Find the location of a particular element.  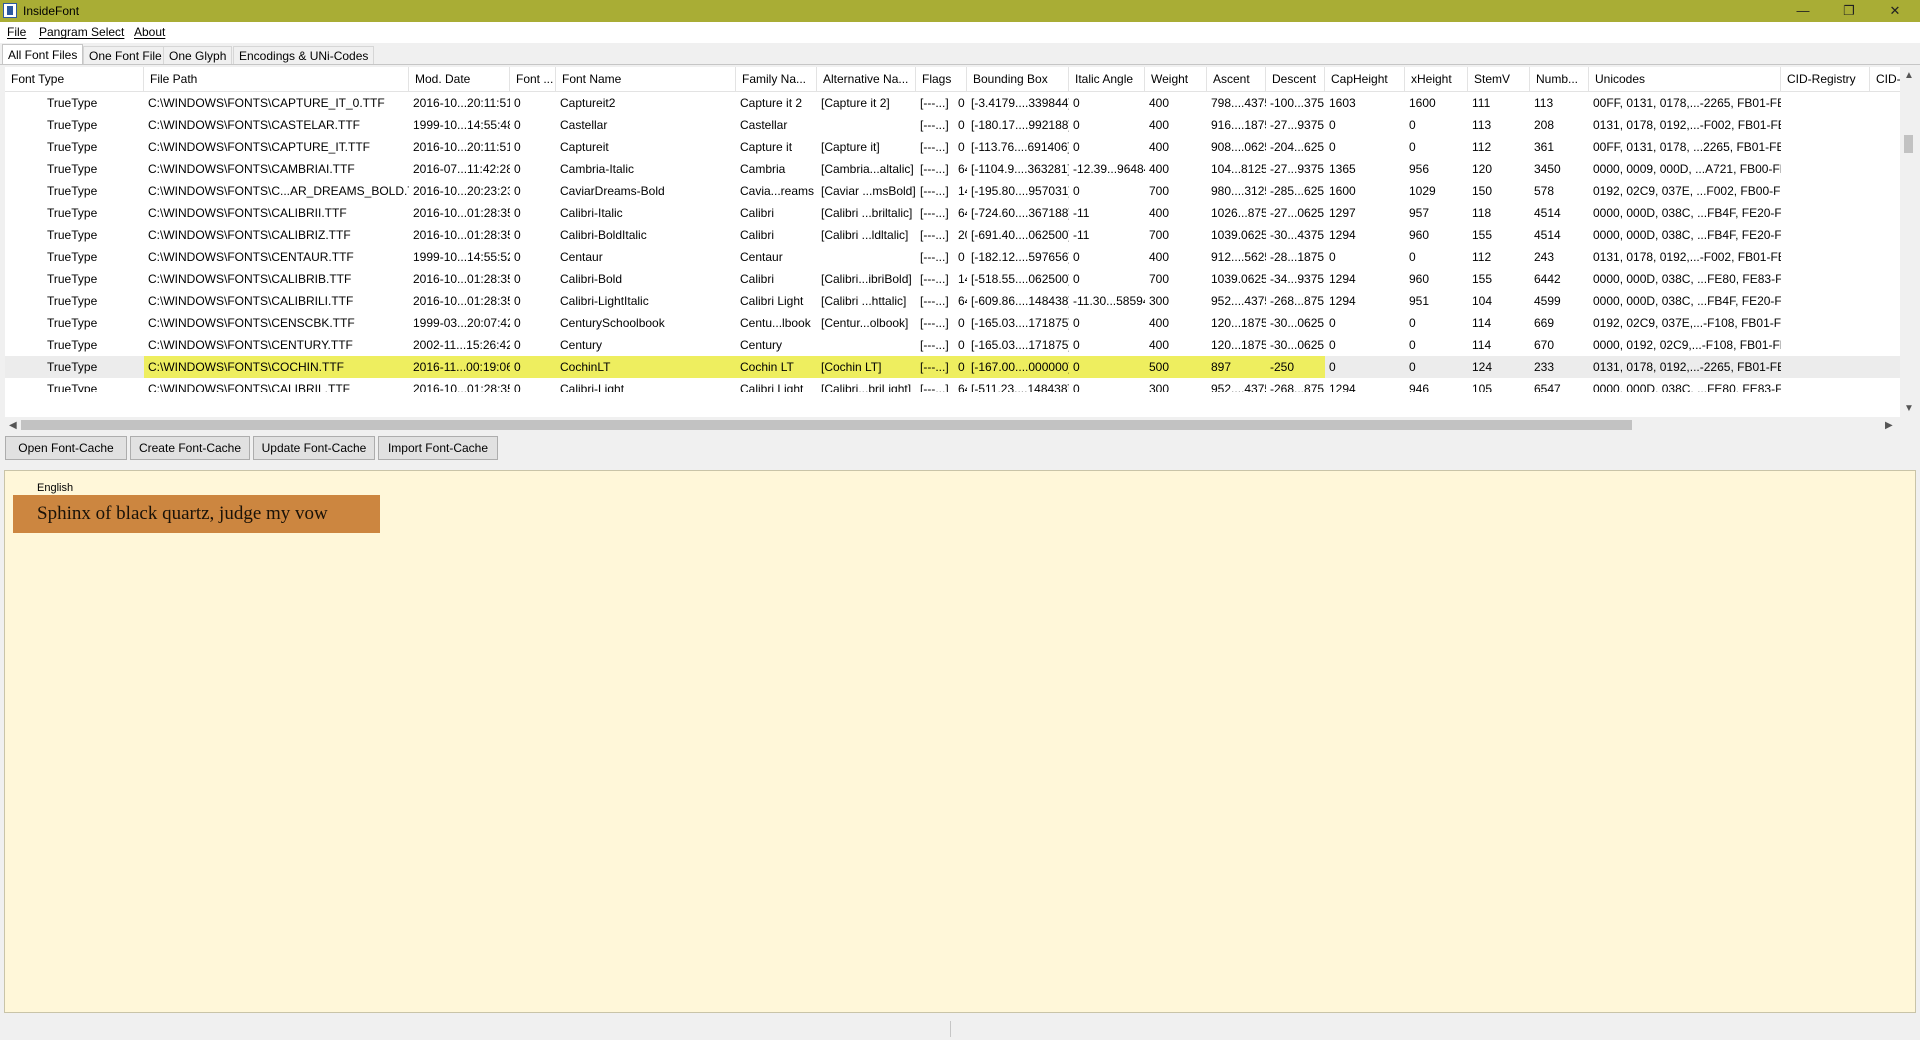

table-cell: -268...875 is located at coordinates (1297, 387).